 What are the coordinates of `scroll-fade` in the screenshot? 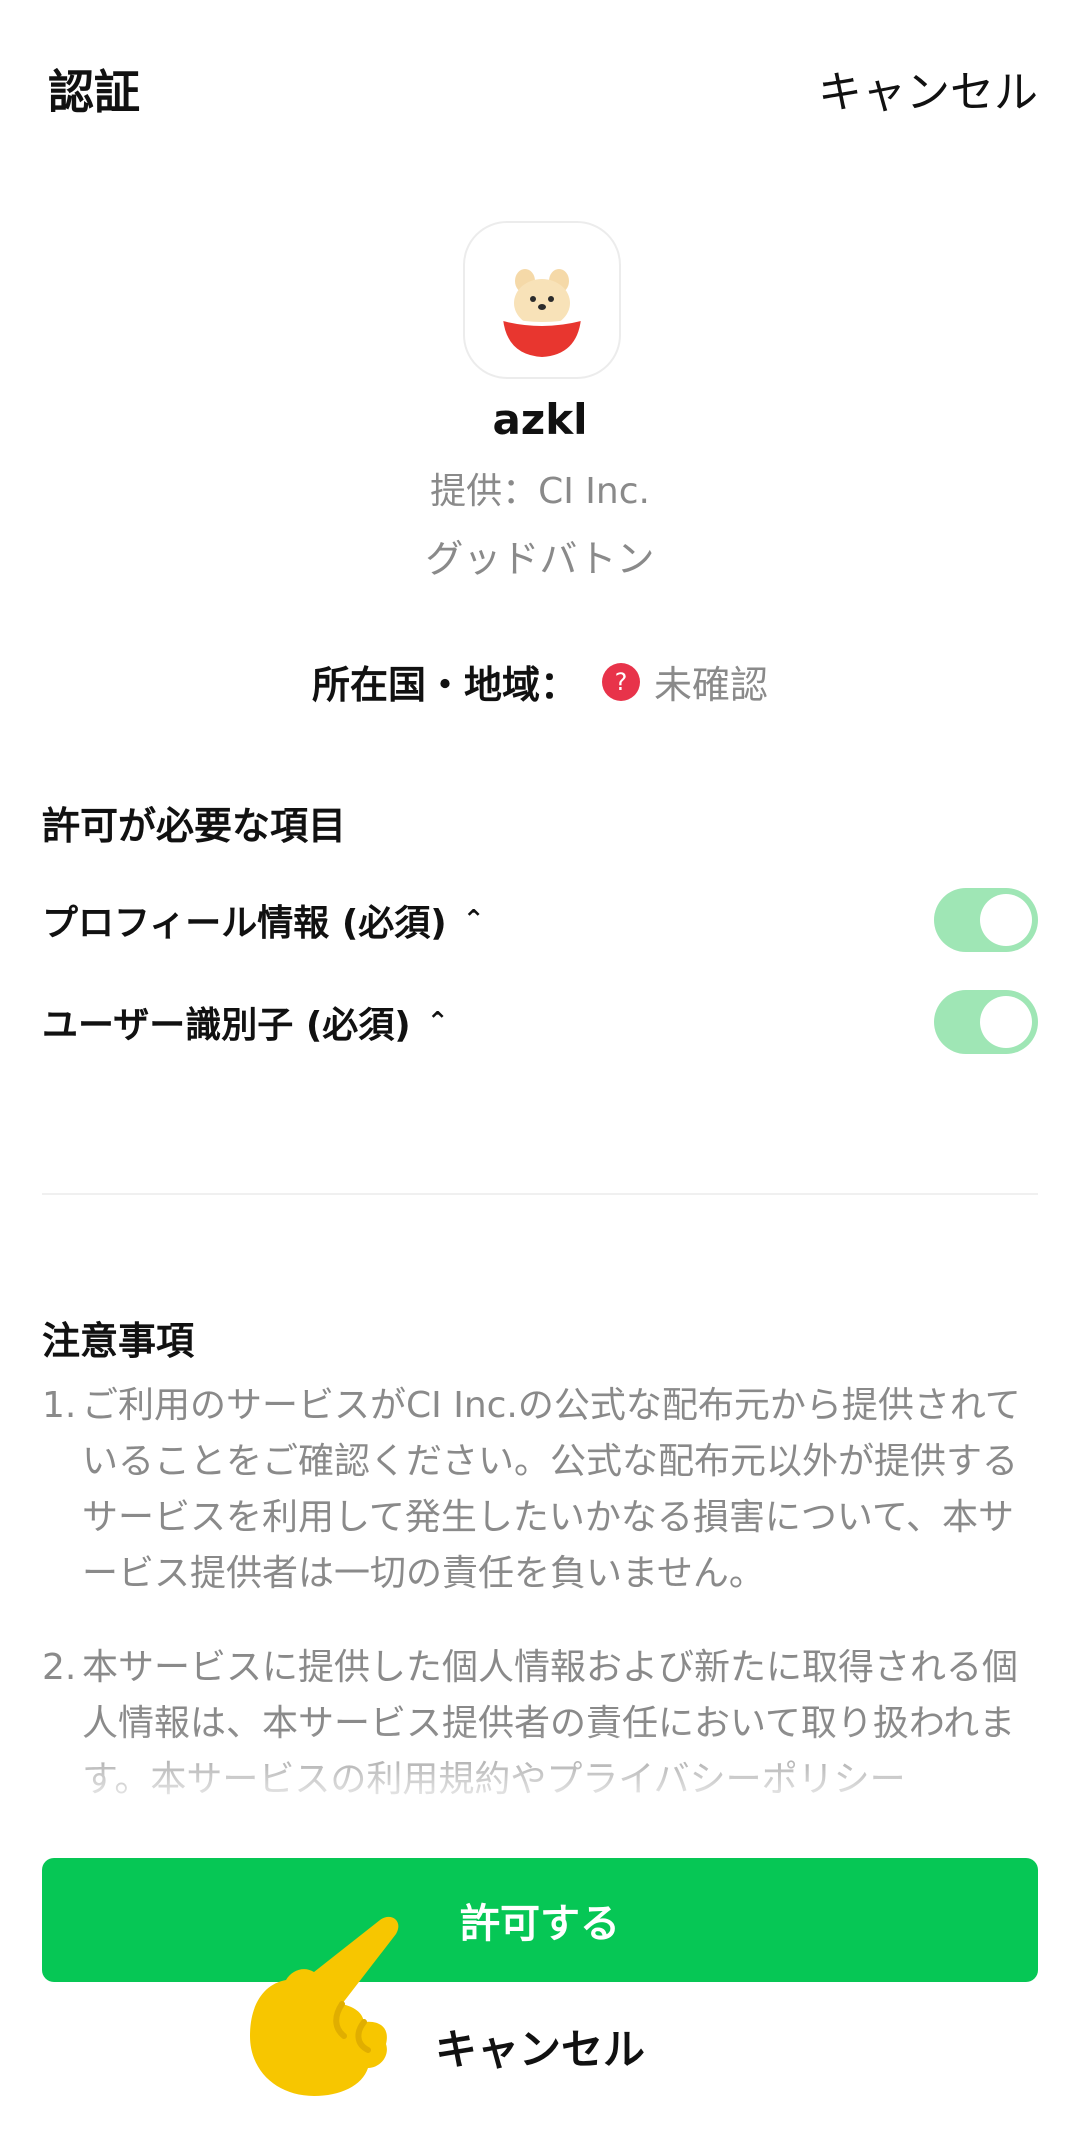 It's located at (540, 1770).